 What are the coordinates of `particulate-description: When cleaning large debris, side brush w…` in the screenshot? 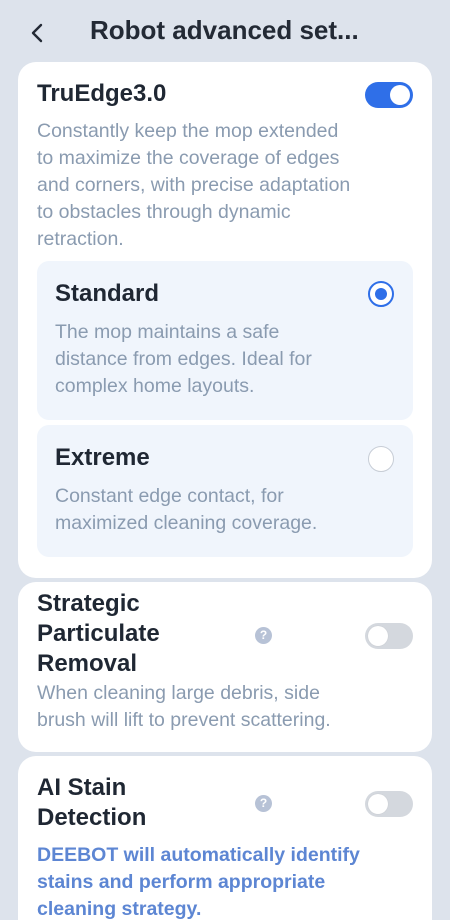 It's located at (184, 706).